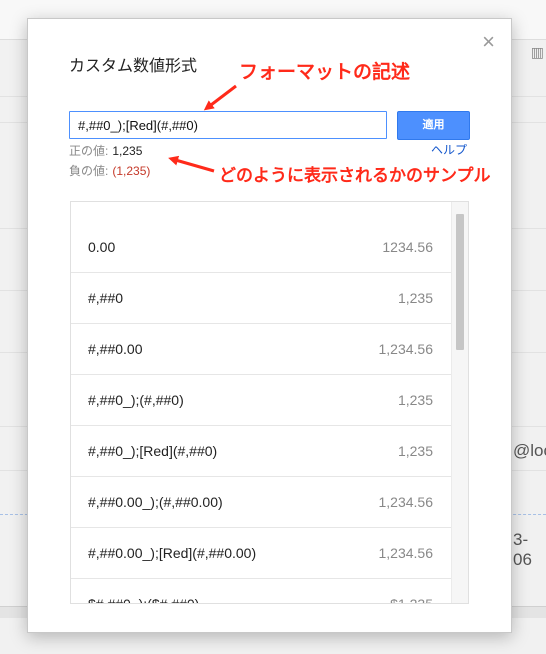 The height and width of the screenshot is (654, 546). I want to click on format-code: #,##0_);[Red](#,##0), so click(153, 451).